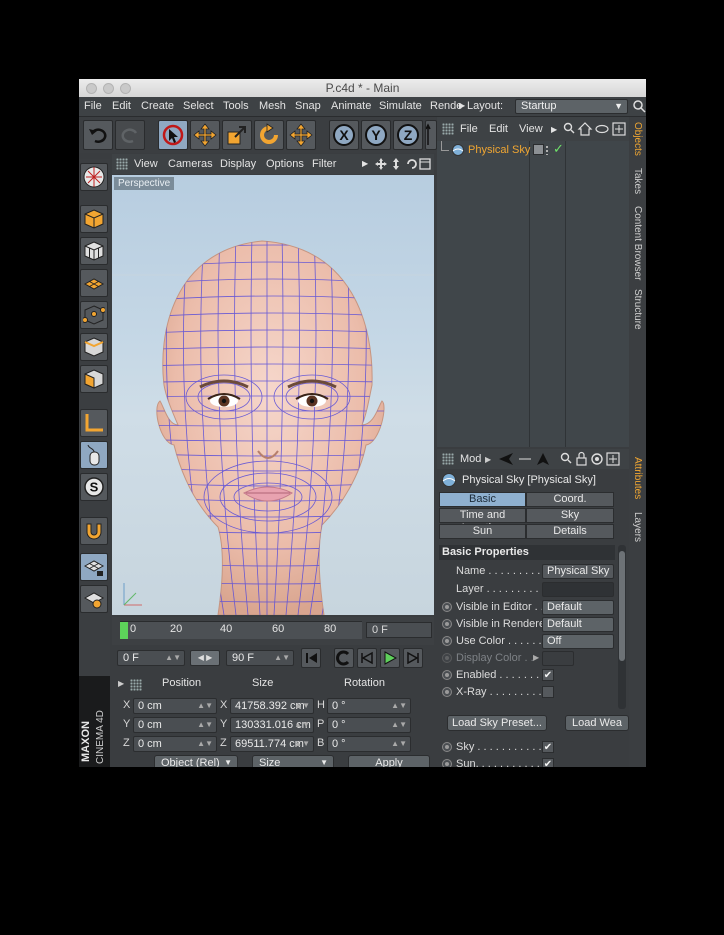 The height and width of the screenshot is (935, 724). Describe the element at coordinates (571, 106) in the screenshot. I see `layout-select: Startup ▼` at that location.